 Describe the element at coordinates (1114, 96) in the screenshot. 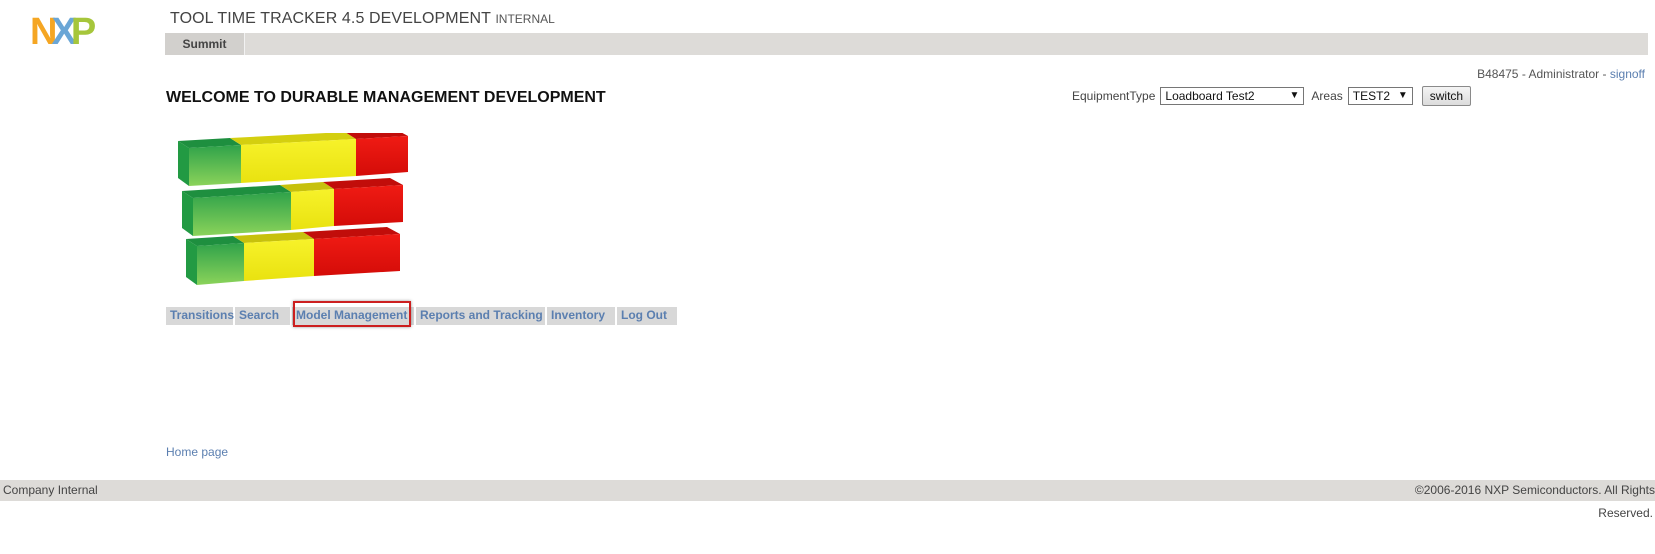

I see `equipment-type-label: EquipmentType` at that location.